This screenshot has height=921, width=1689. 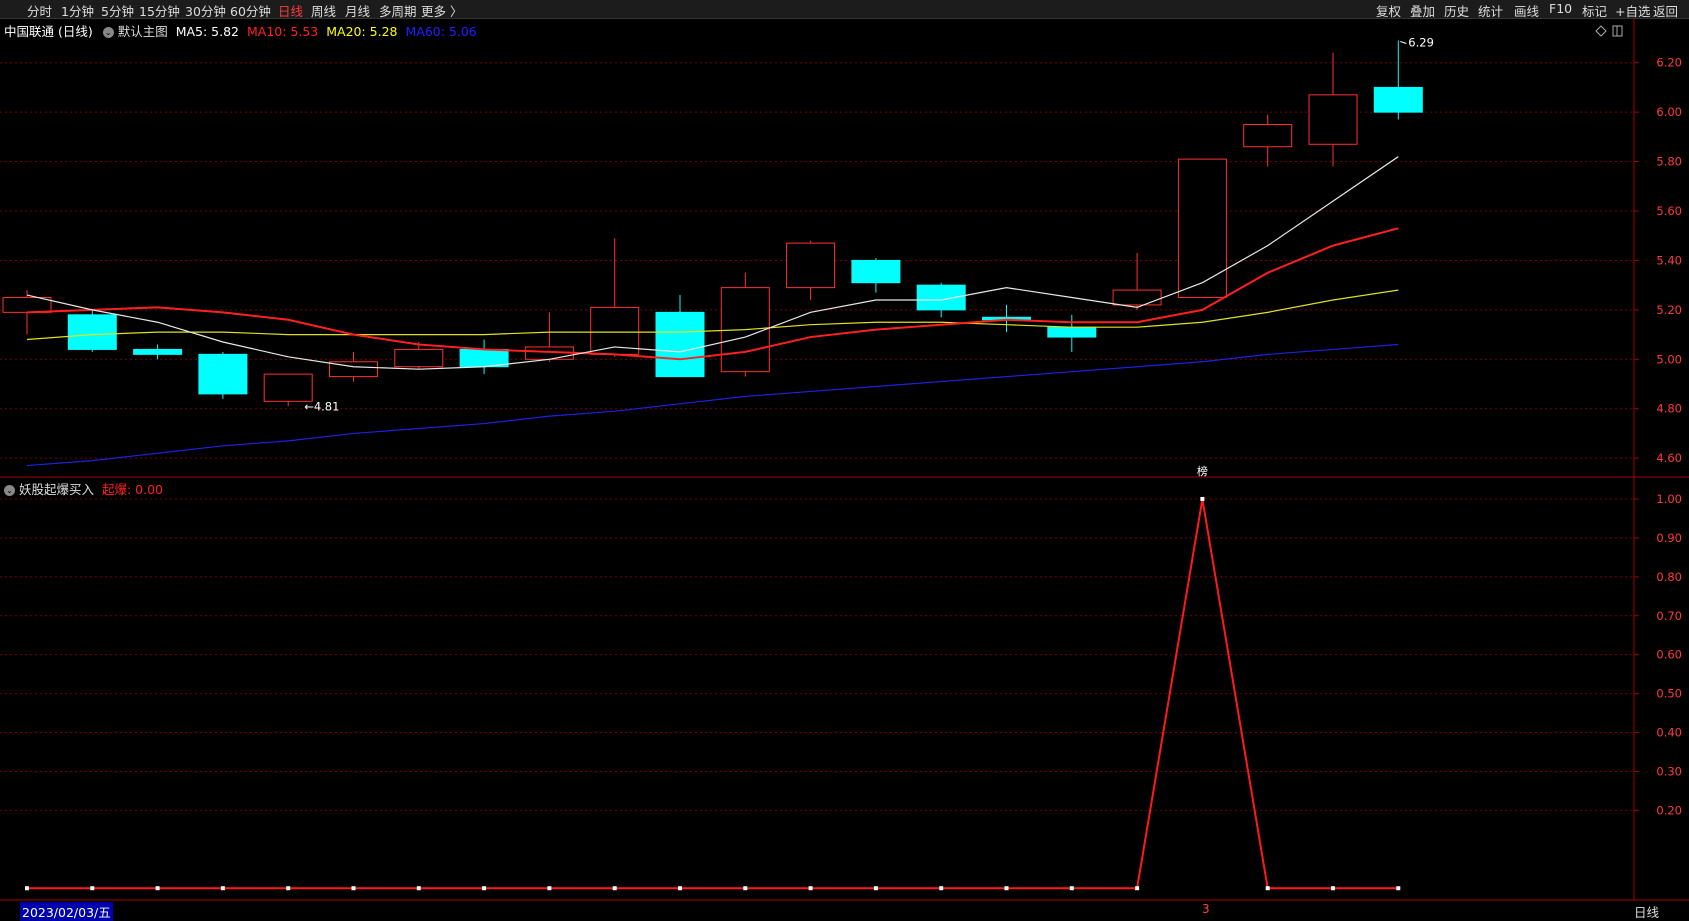 What do you see at coordinates (1669, 260) in the screenshot?
I see `price-tick-label: 5.40` at bounding box center [1669, 260].